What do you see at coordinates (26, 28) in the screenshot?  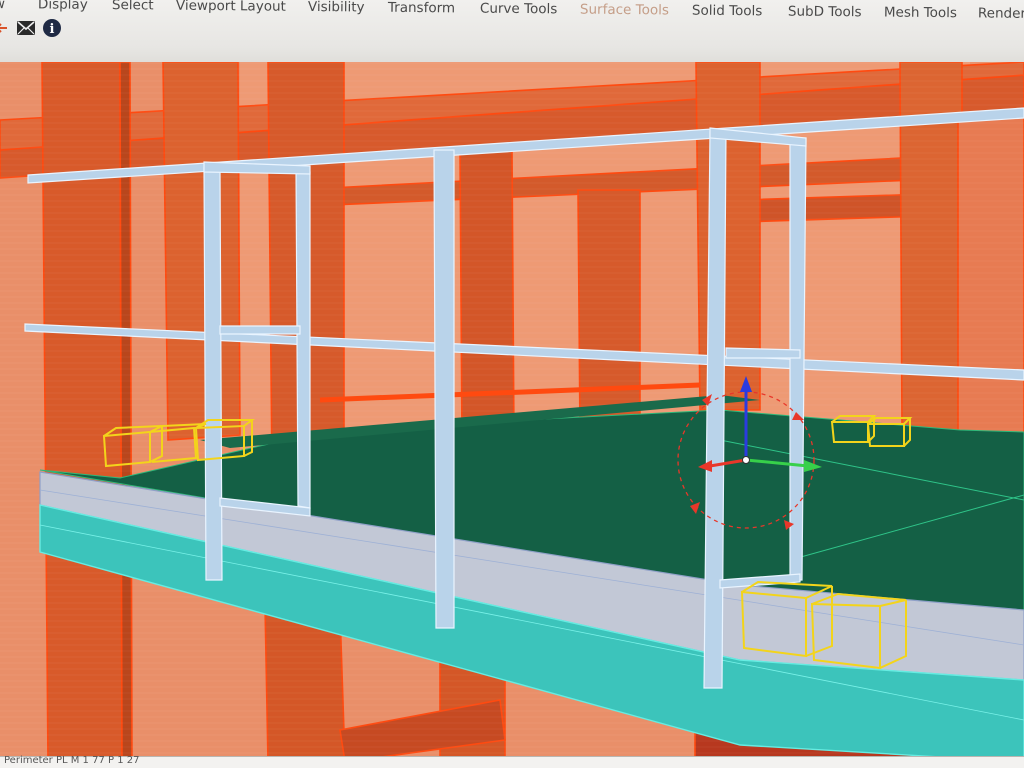 I see `mail-icon` at bounding box center [26, 28].